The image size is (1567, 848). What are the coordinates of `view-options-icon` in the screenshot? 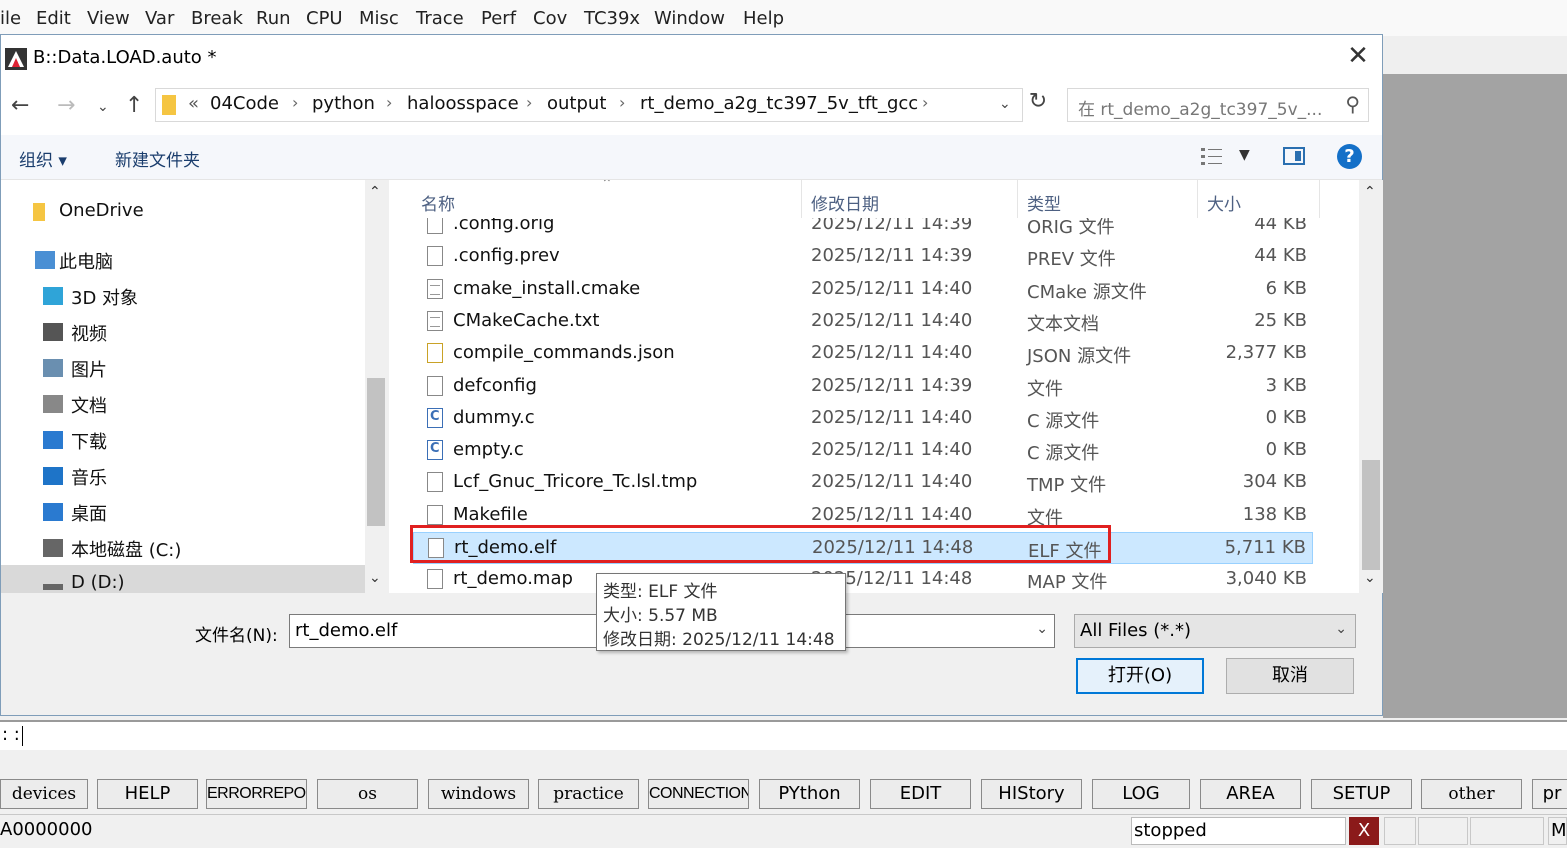 It's located at (1212, 157).